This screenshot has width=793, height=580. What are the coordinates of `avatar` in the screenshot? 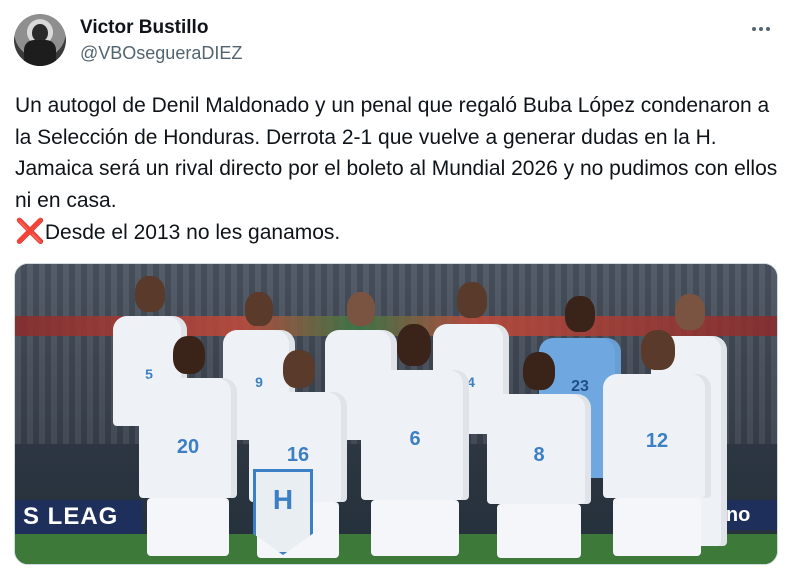 It's located at (40, 40).